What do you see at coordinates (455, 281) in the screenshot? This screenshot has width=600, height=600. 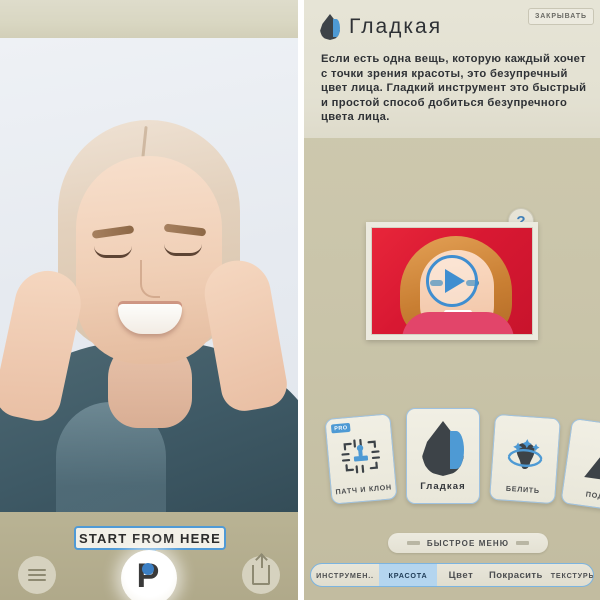 I see `play-triangle-icon` at bounding box center [455, 281].